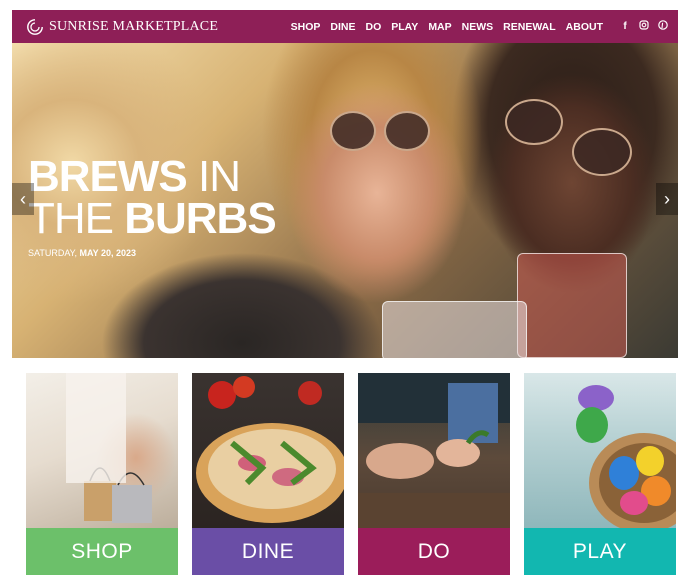  I want to click on next-slide-button: ›, so click(667, 199).